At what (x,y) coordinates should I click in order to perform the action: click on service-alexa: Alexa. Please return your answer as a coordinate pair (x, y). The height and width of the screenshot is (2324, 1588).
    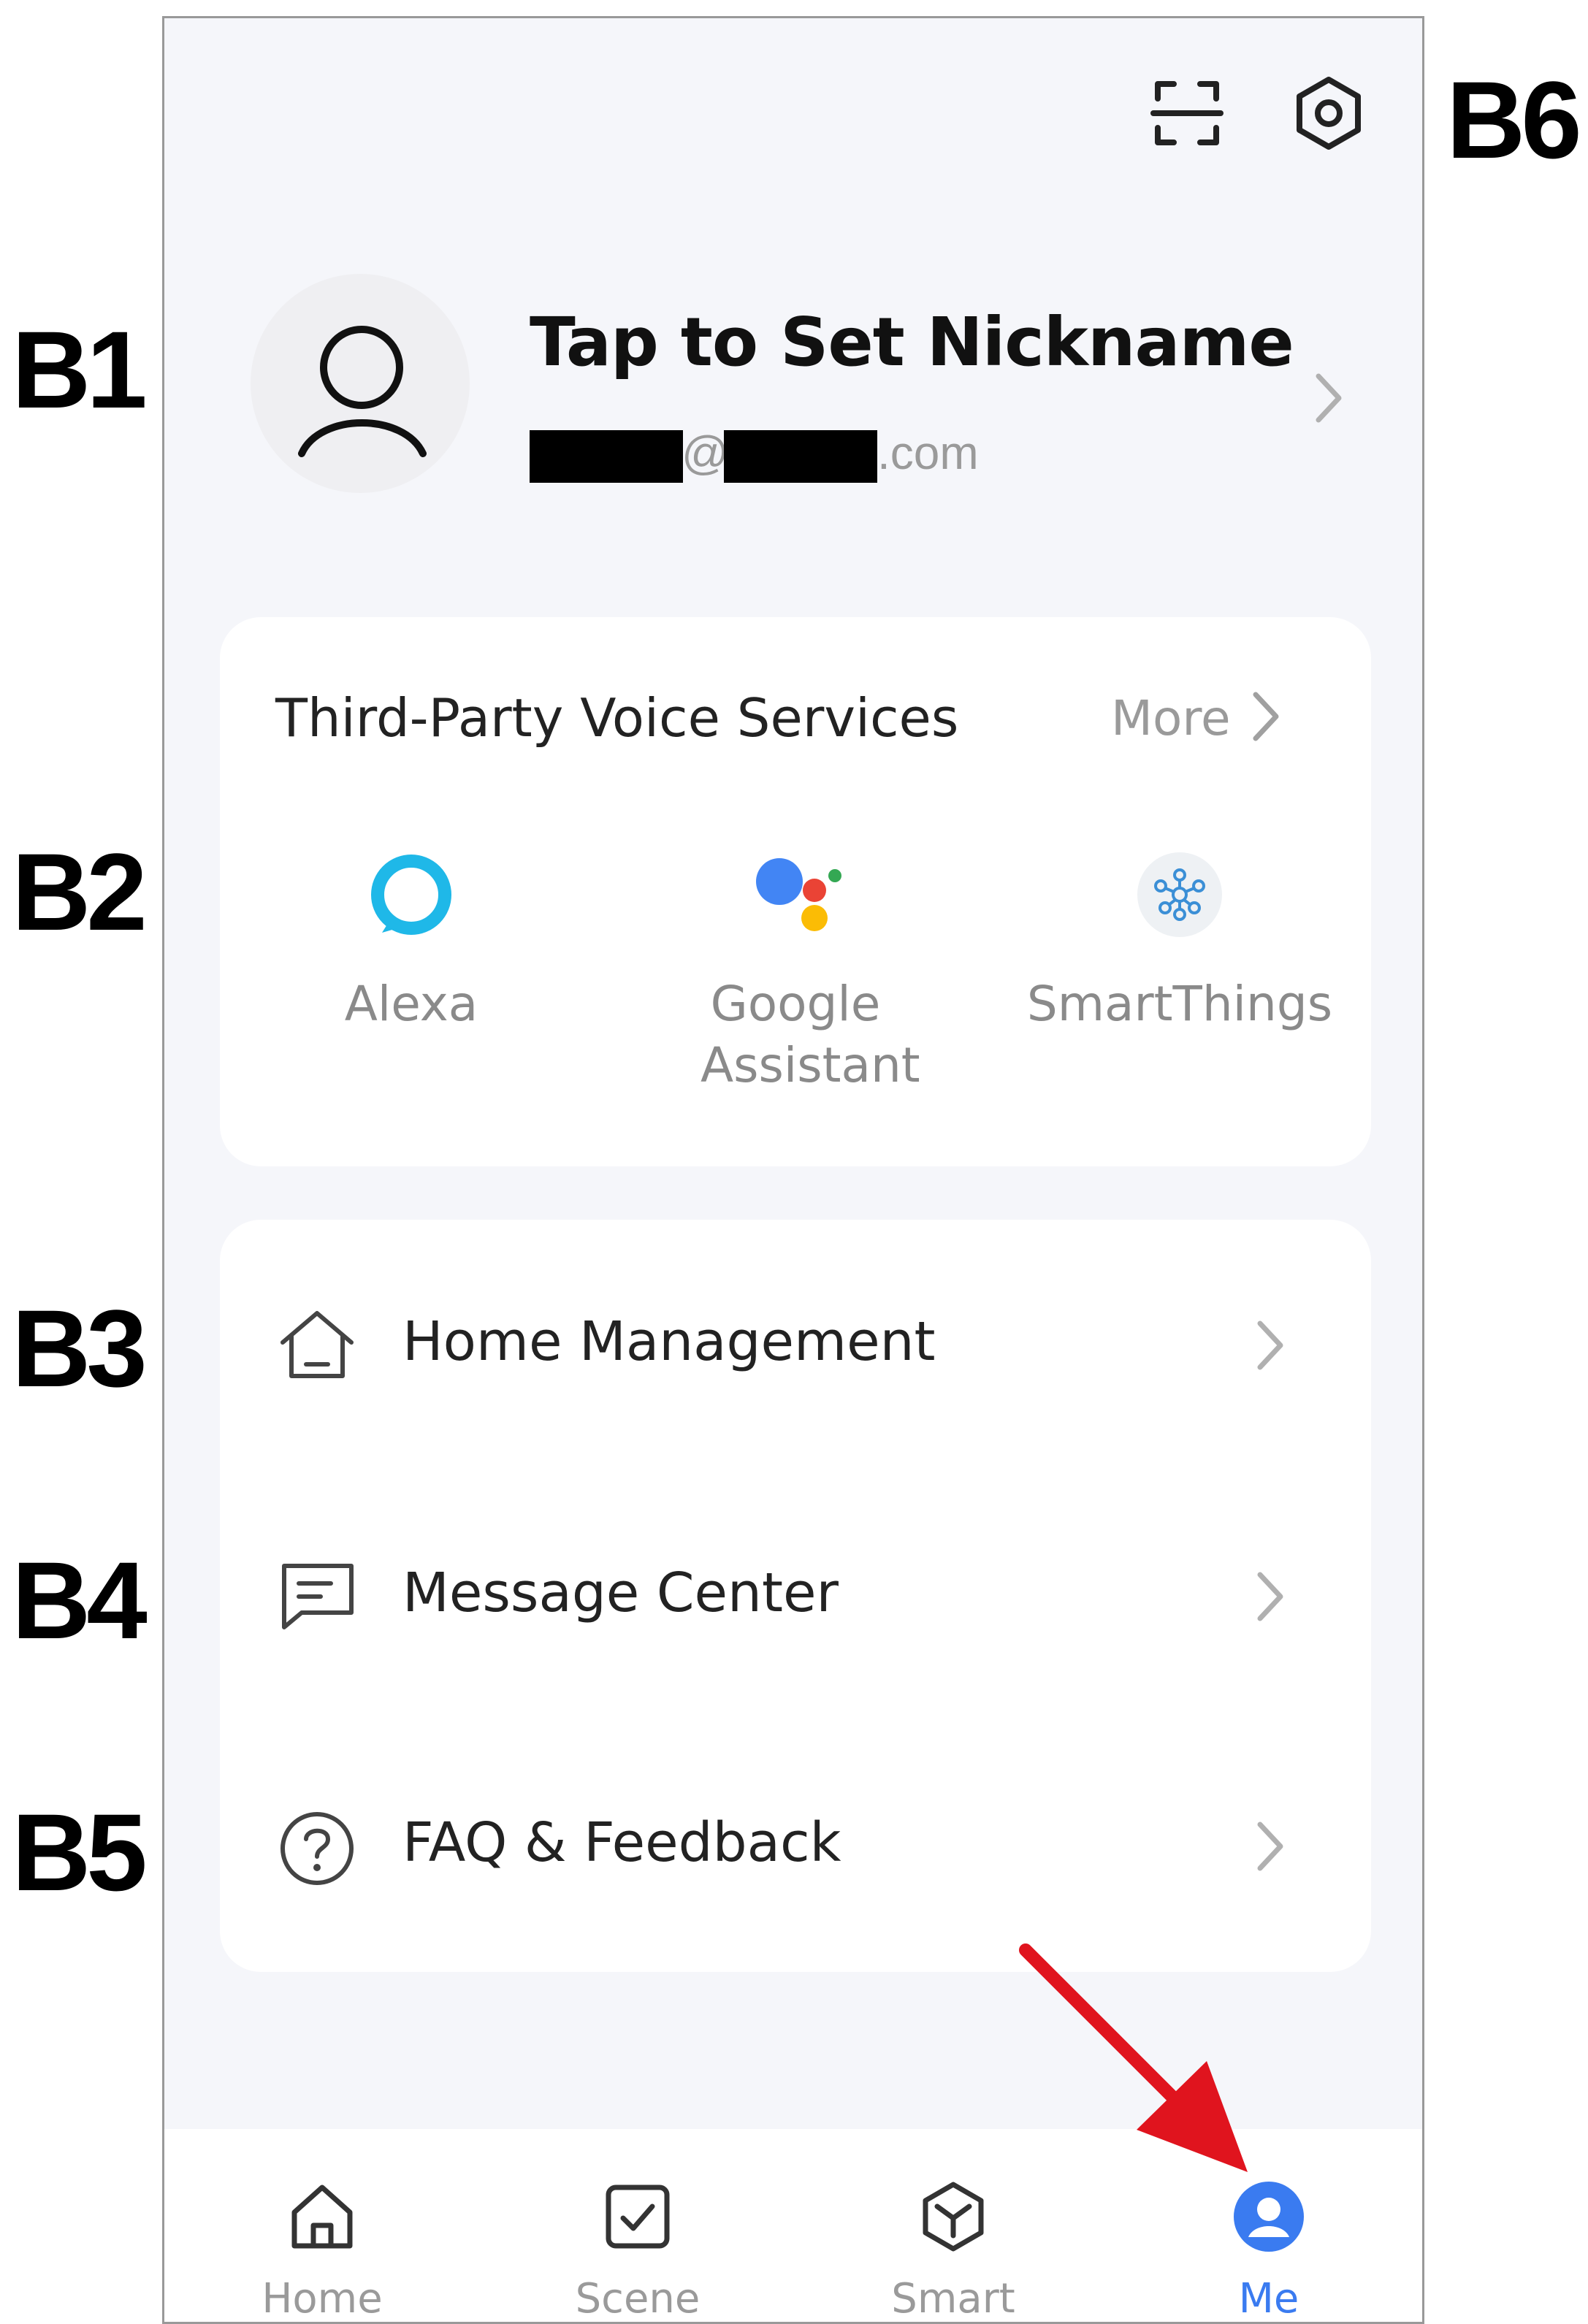
    Looking at the image, I should click on (411, 989).